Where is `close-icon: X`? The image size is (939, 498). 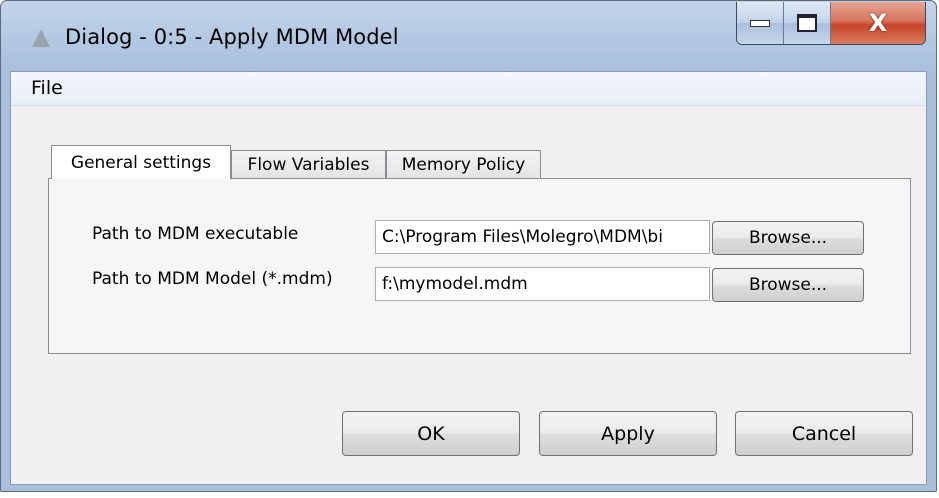
close-icon: X is located at coordinates (878, 23).